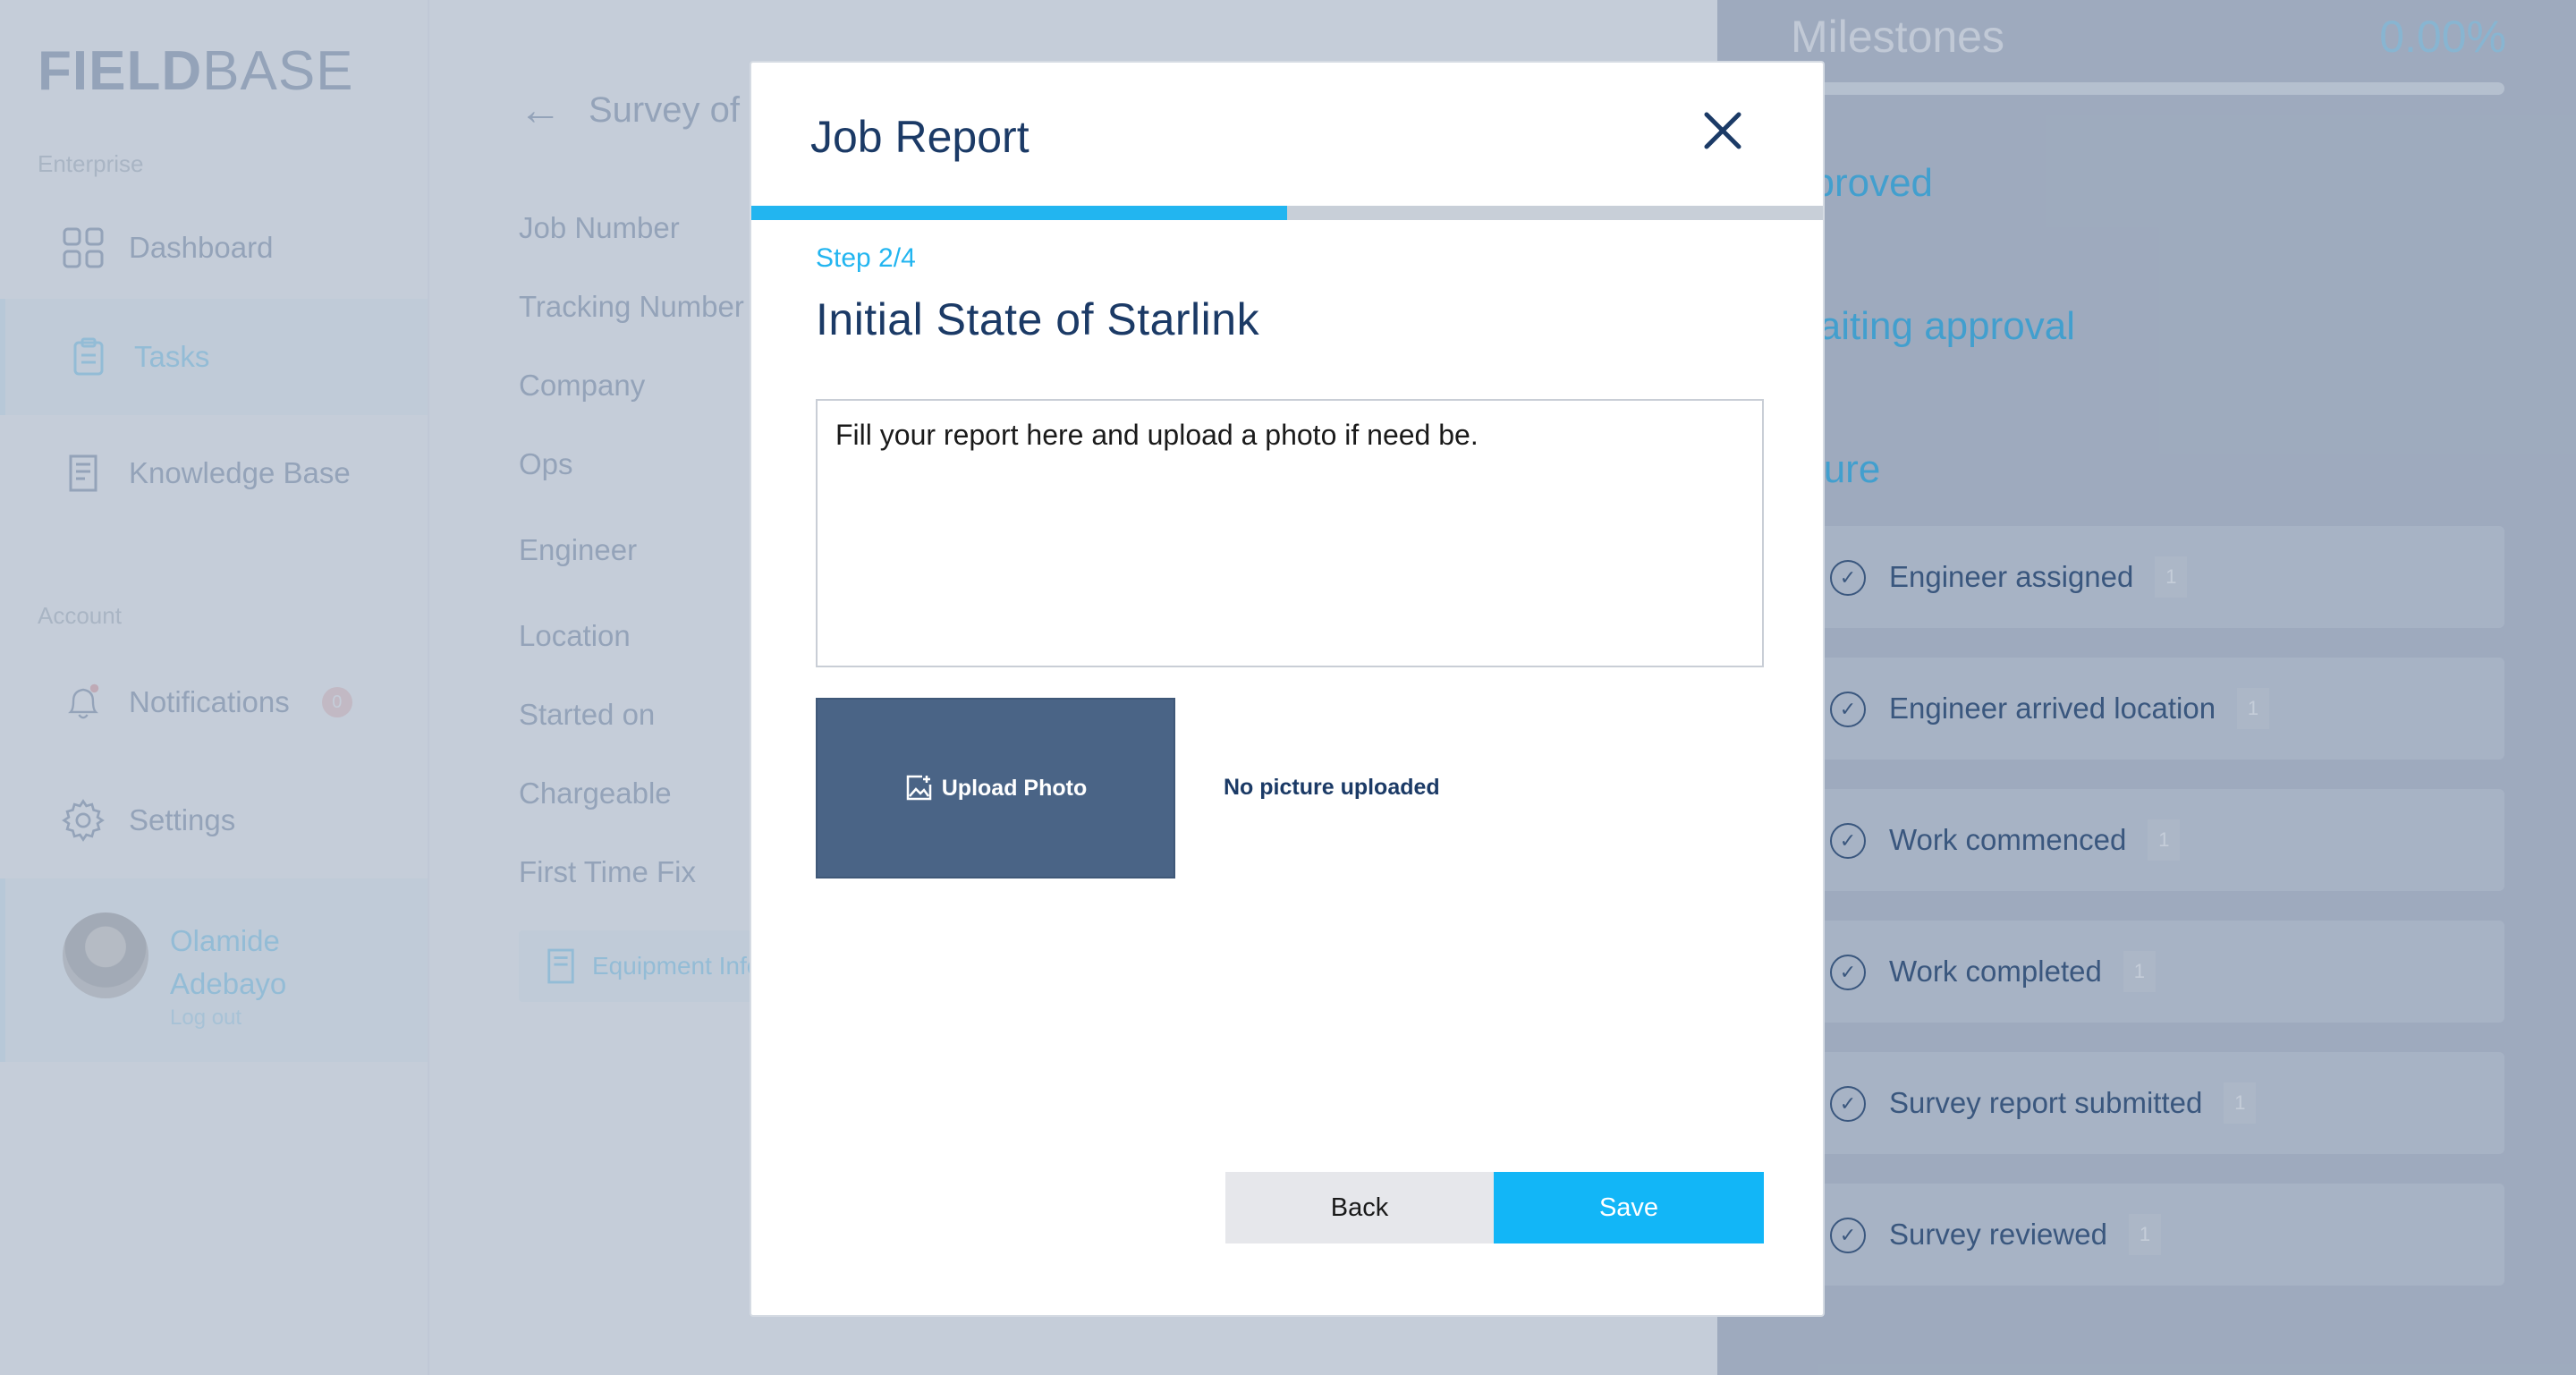  I want to click on close-icon, so click(1722, 130).